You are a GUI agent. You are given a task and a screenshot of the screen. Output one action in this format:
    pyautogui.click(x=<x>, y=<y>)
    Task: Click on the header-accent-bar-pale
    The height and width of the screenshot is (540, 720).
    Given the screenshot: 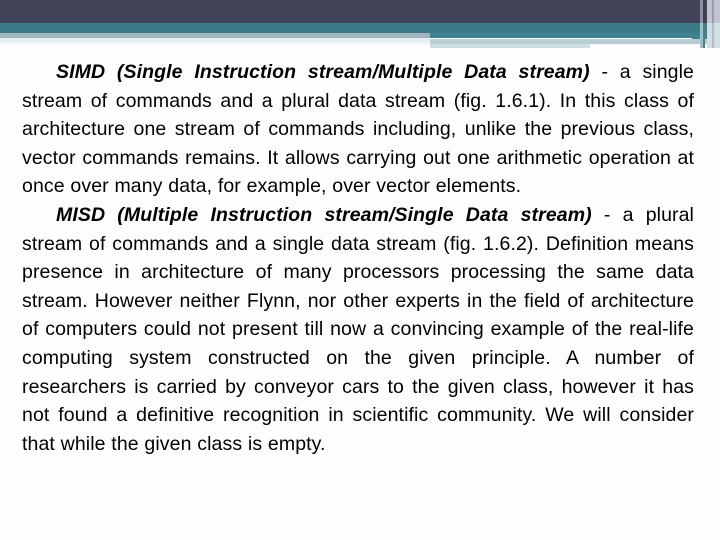 What is the action you would take?
    pyautogui.click(x=575, y=41)
    